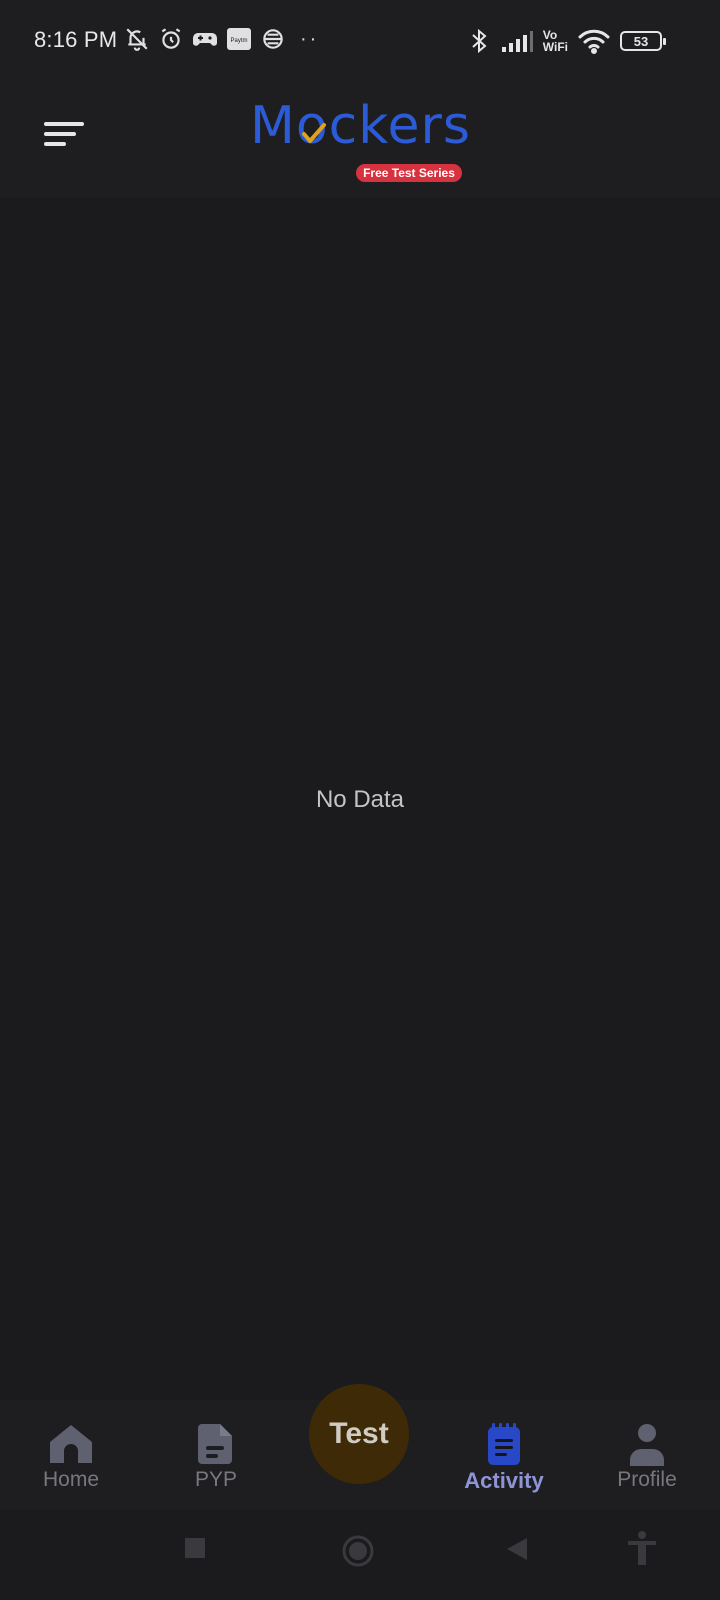 The image size is (720, 1600). What do you see at coordinates (171, 38) in the screenshot?
I see `alarm-icon` at bounding box center [171, 38].